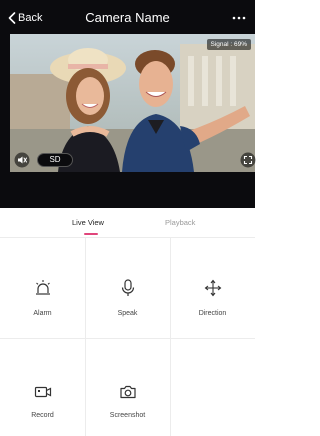 The width and height of the screenshot is (320, 436). Describe the element at coordinates (55, 160) in the screenshot. I see `quality-toggle-button: SD` at that location.